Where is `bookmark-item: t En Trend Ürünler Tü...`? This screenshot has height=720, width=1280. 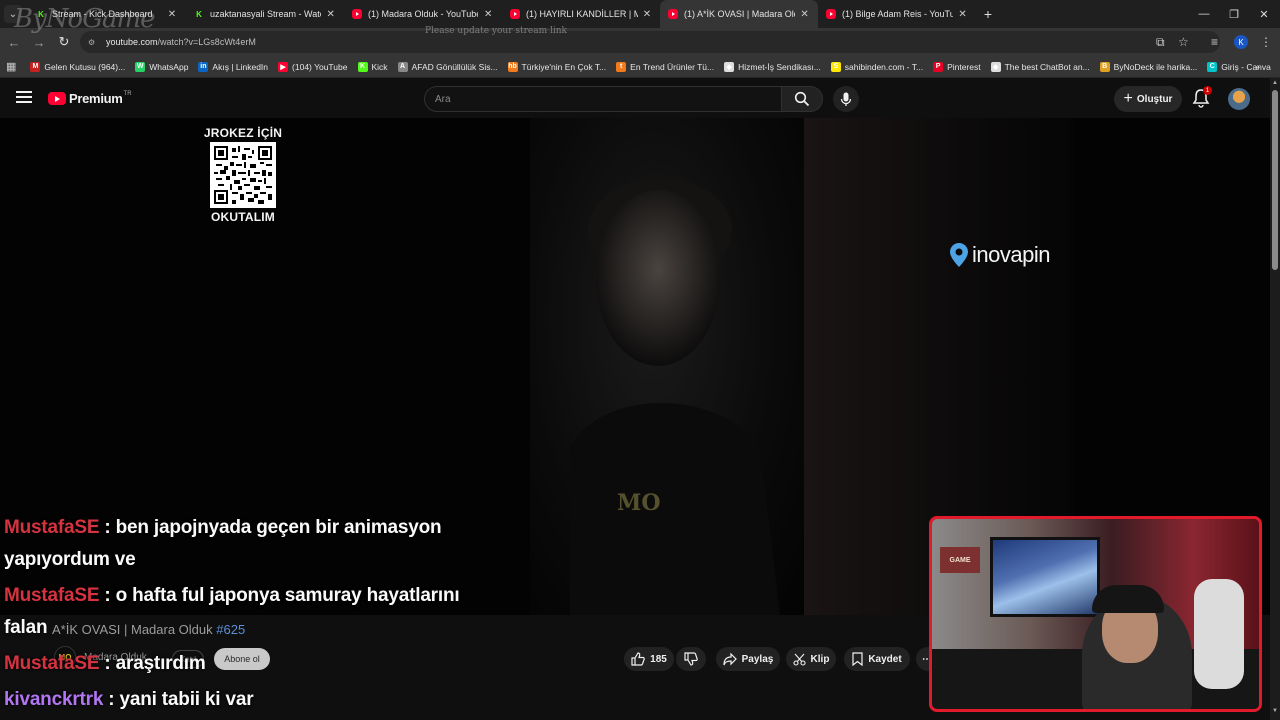
bookmark-item: t En Trend Ürünler Tü... is located at coordinates (665, 66).